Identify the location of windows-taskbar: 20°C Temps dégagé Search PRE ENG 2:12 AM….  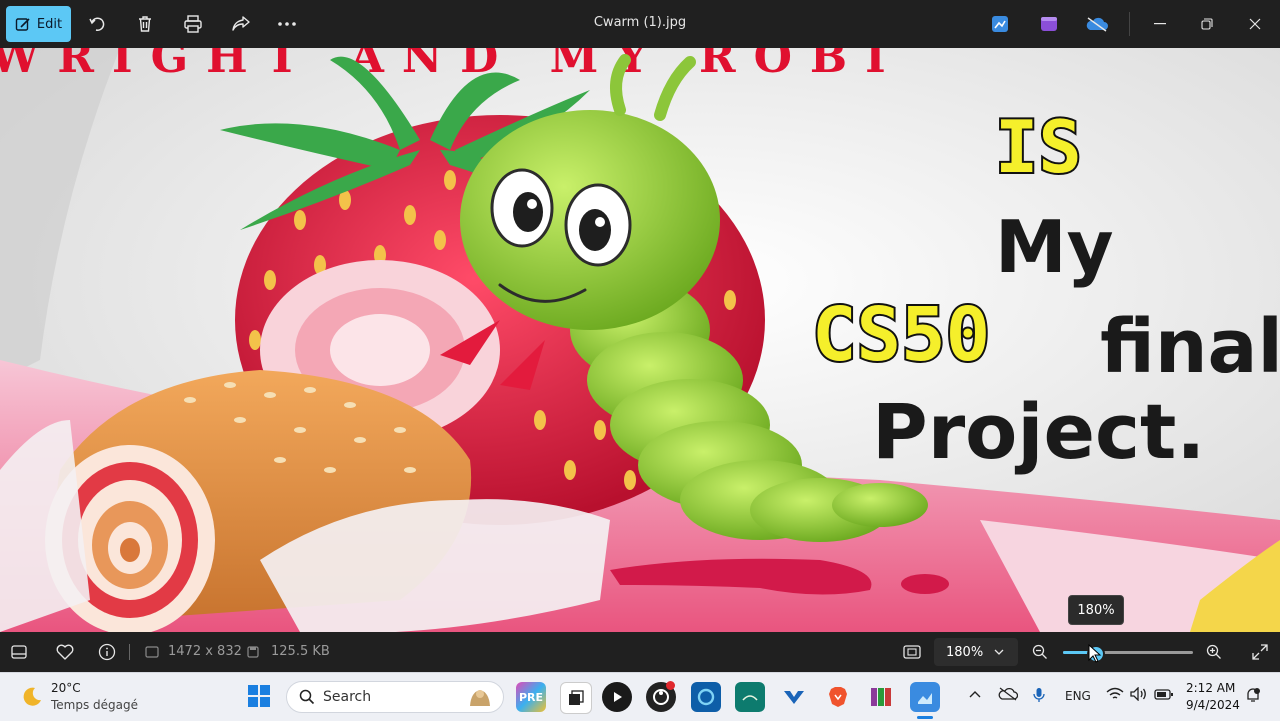
(640, 696).